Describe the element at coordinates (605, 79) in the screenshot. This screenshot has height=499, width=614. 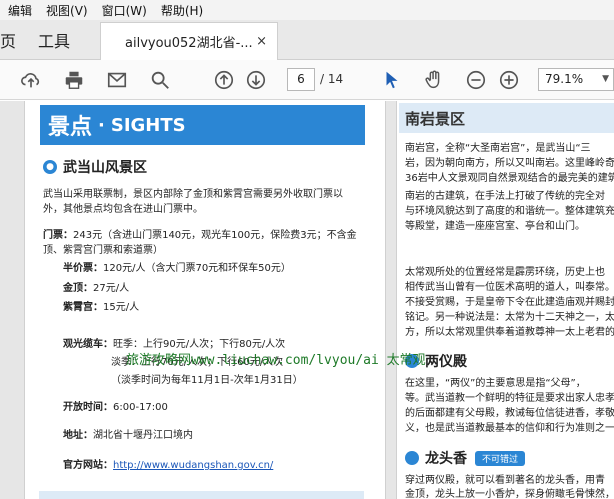
I see `chevron-down-icon: ▼` at that location.